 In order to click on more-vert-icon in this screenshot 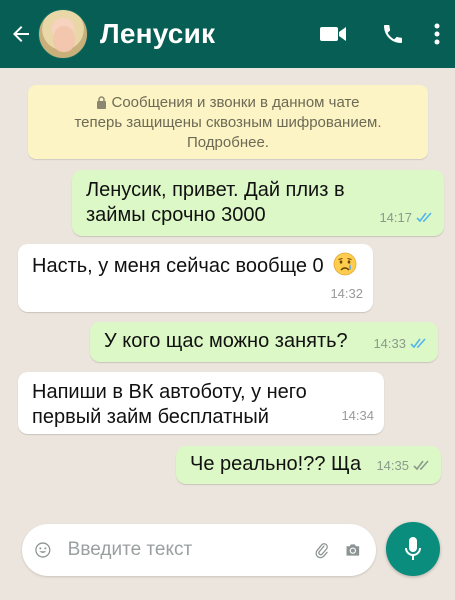, I will do `click(437, 34)`.